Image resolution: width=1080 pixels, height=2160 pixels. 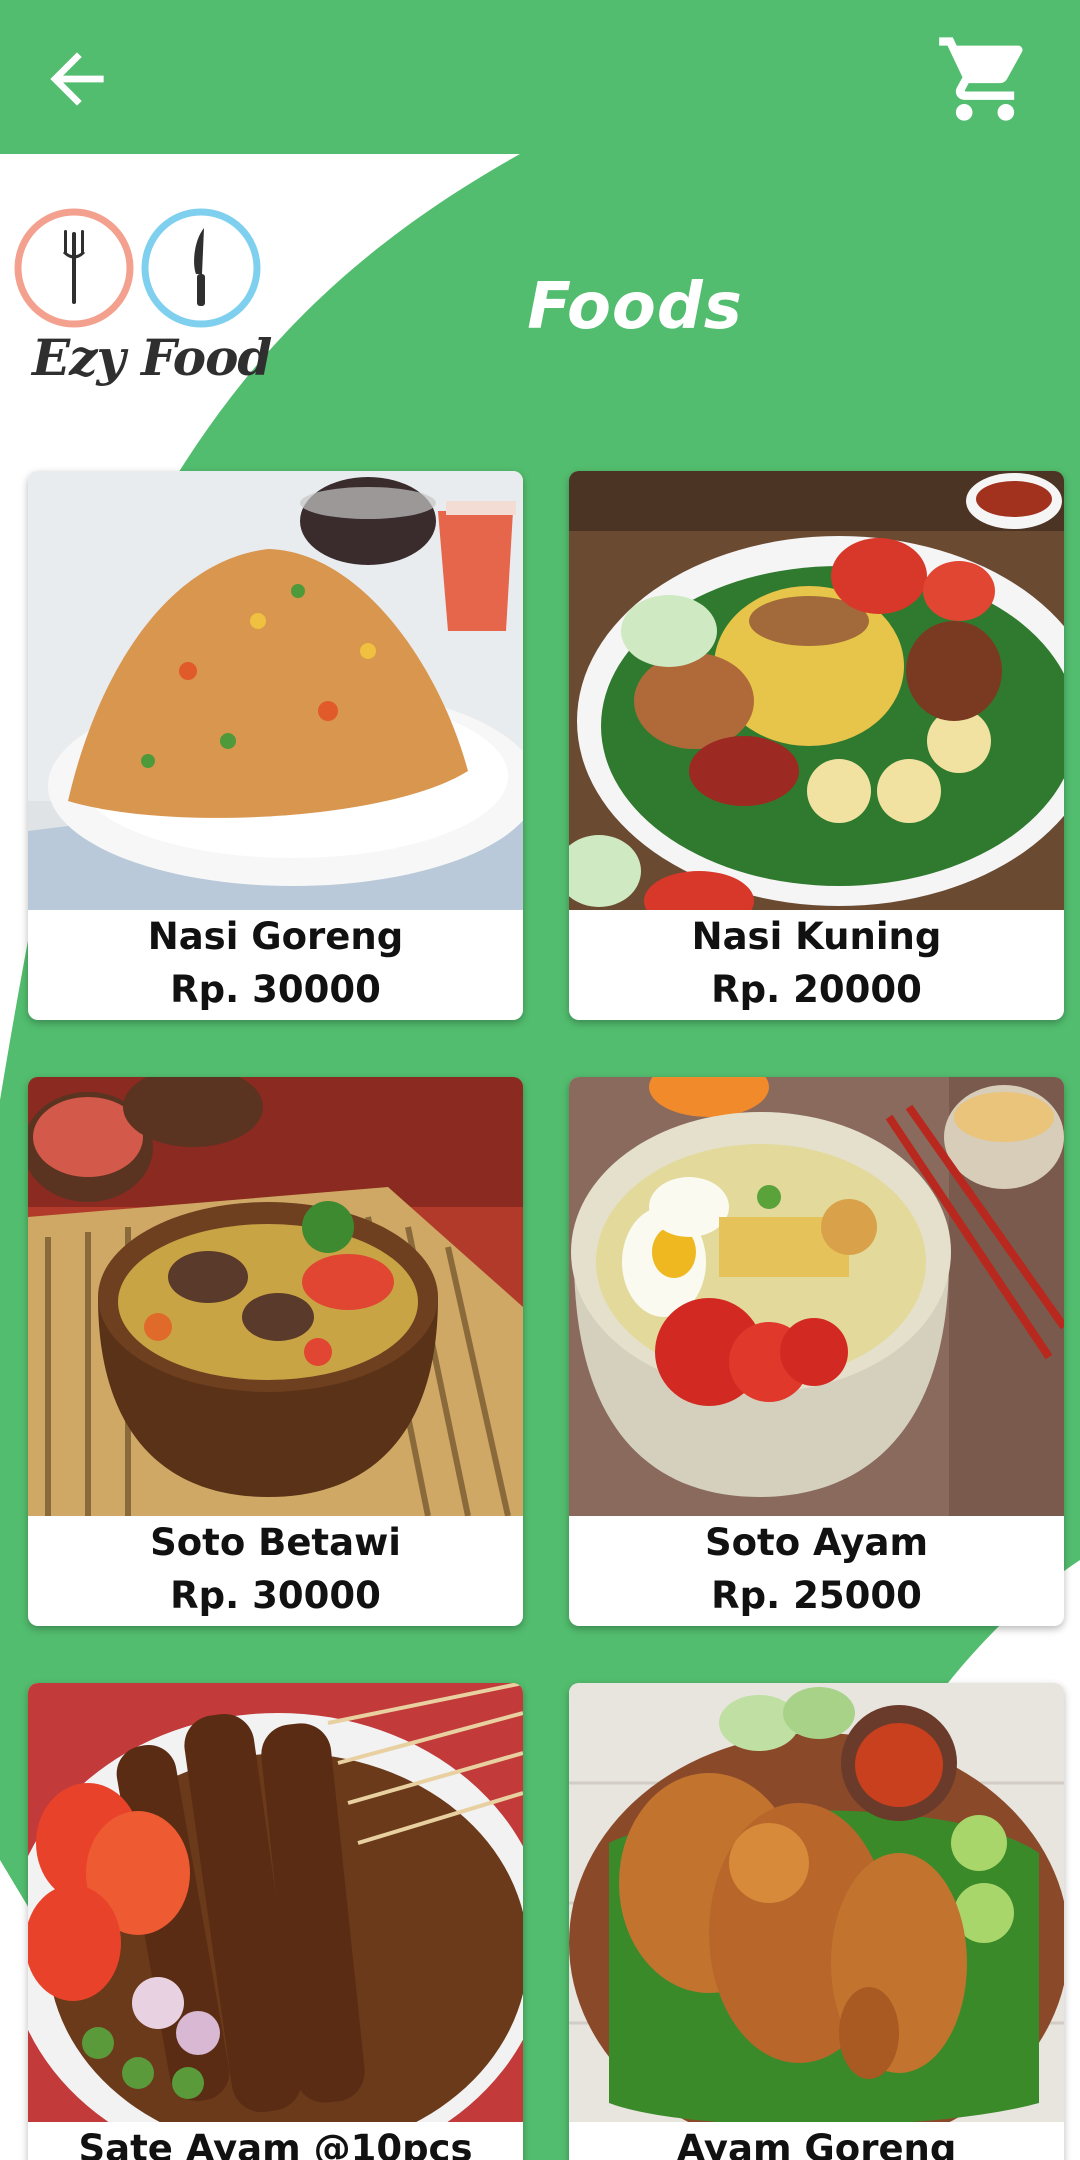 I want to click on ezy-food-logo: Ezy Food, so click(x=140, y=305).